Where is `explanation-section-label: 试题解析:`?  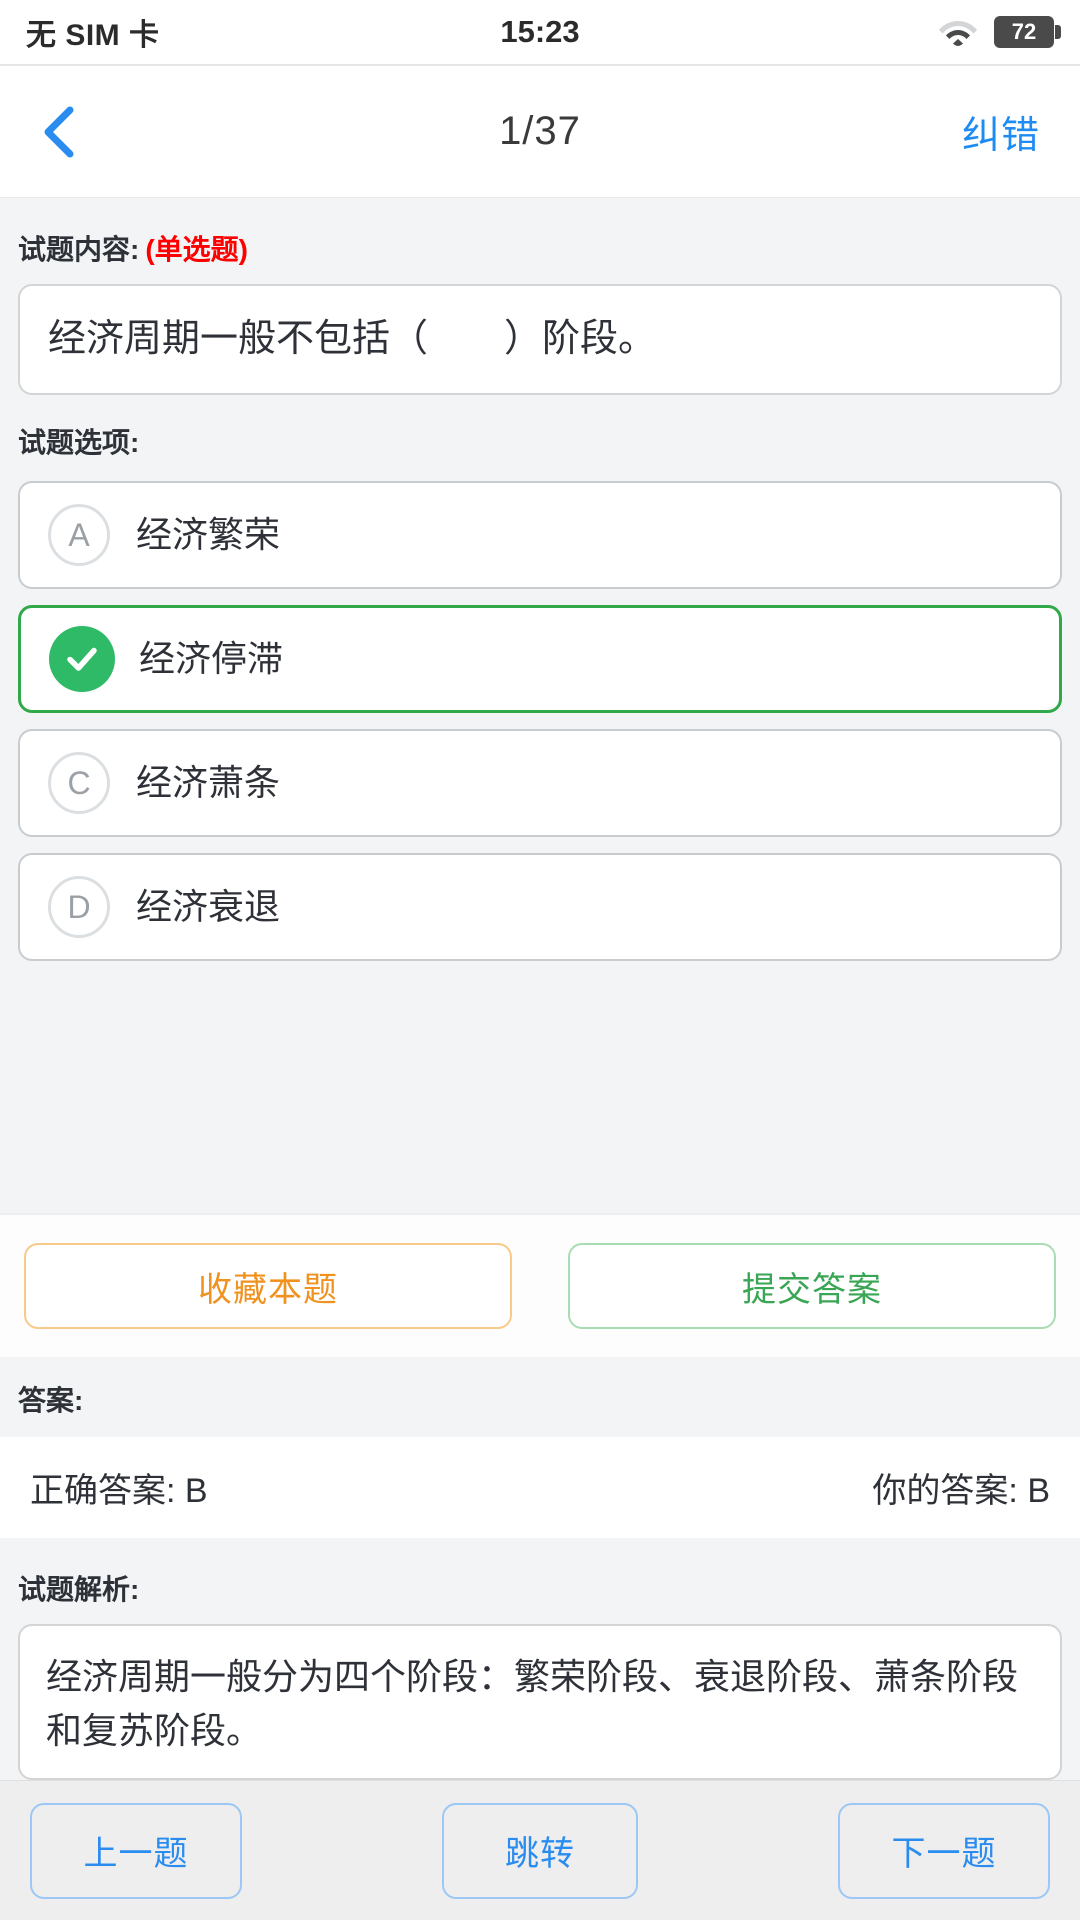
explanation-section-label: 试题解析: is located at coordinates (540, 1581).